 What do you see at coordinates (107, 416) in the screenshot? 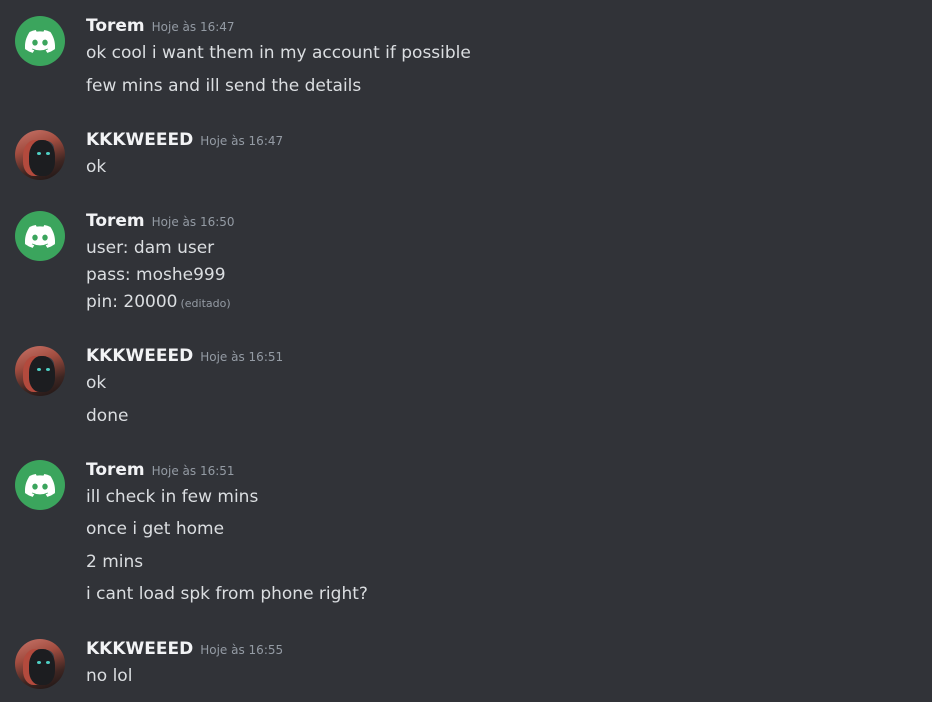
I see `message-text: done` at bounding box center [107, 416].